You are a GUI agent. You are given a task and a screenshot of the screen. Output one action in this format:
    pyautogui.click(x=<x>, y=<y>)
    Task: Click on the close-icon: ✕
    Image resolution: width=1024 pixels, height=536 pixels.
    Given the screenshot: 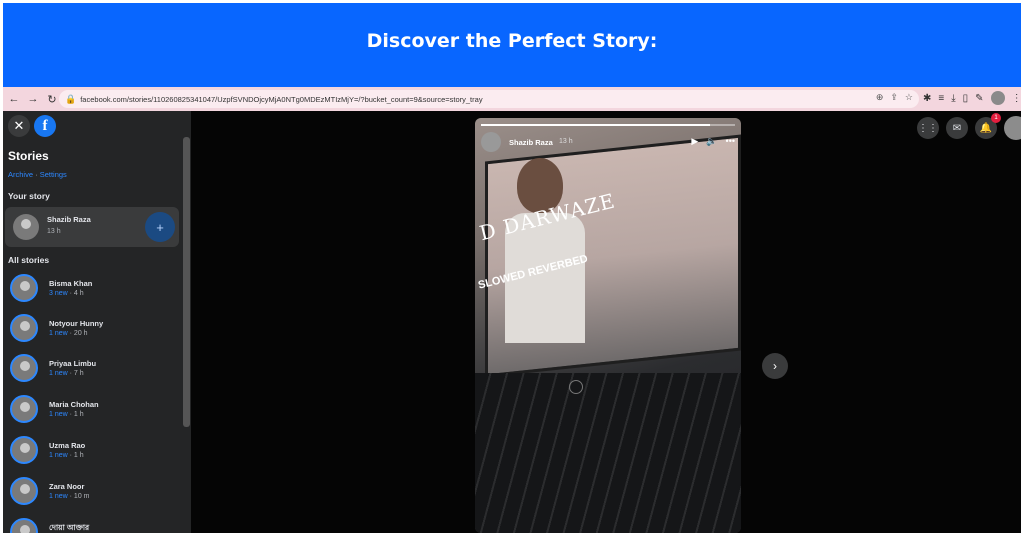 What is the action you would take?
    pyautogui.click(x=19, y=126)
    